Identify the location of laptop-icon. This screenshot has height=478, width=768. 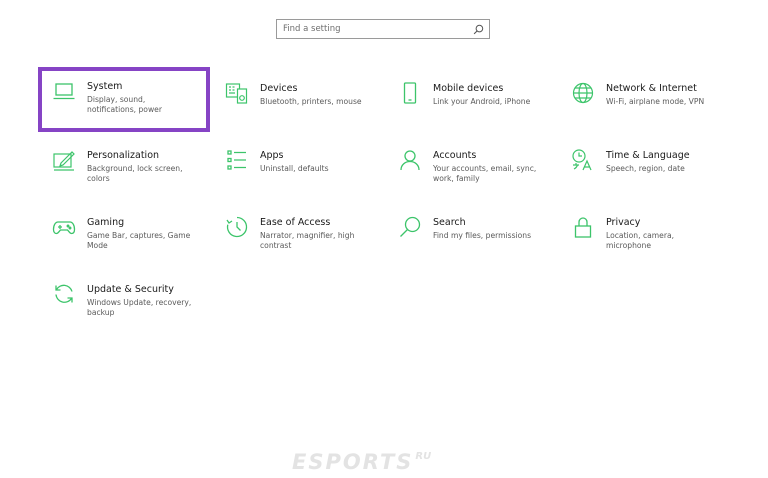
(64, 91).